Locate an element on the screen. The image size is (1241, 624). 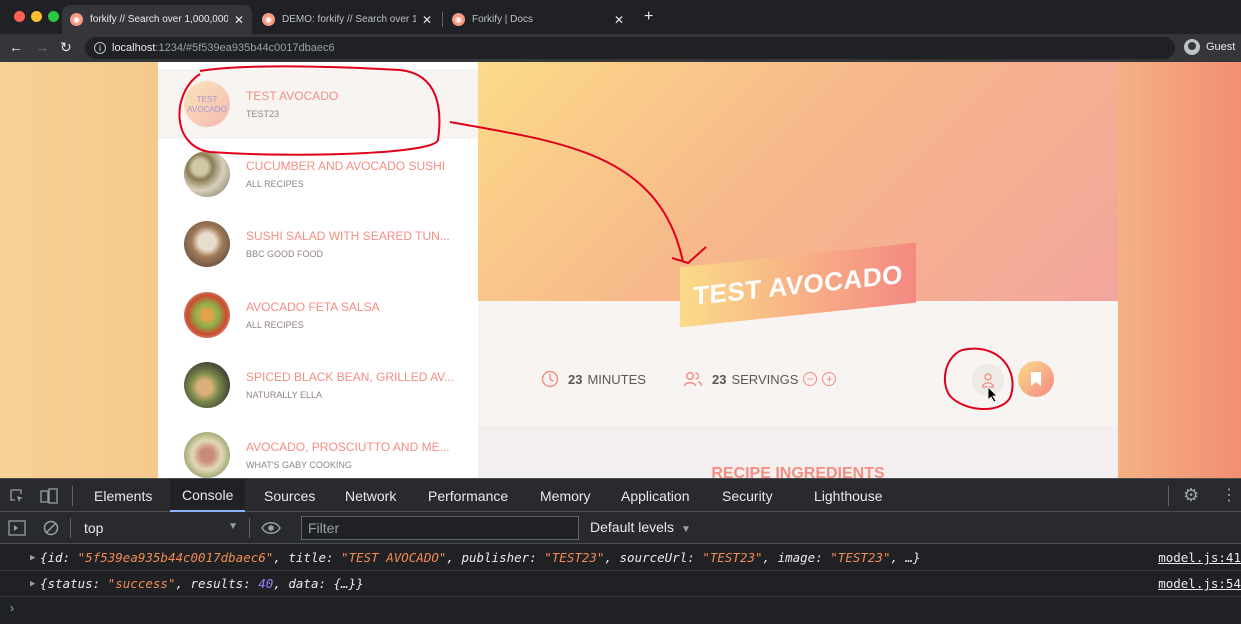
site-info-icon: i is located at coordinates (100, 48).